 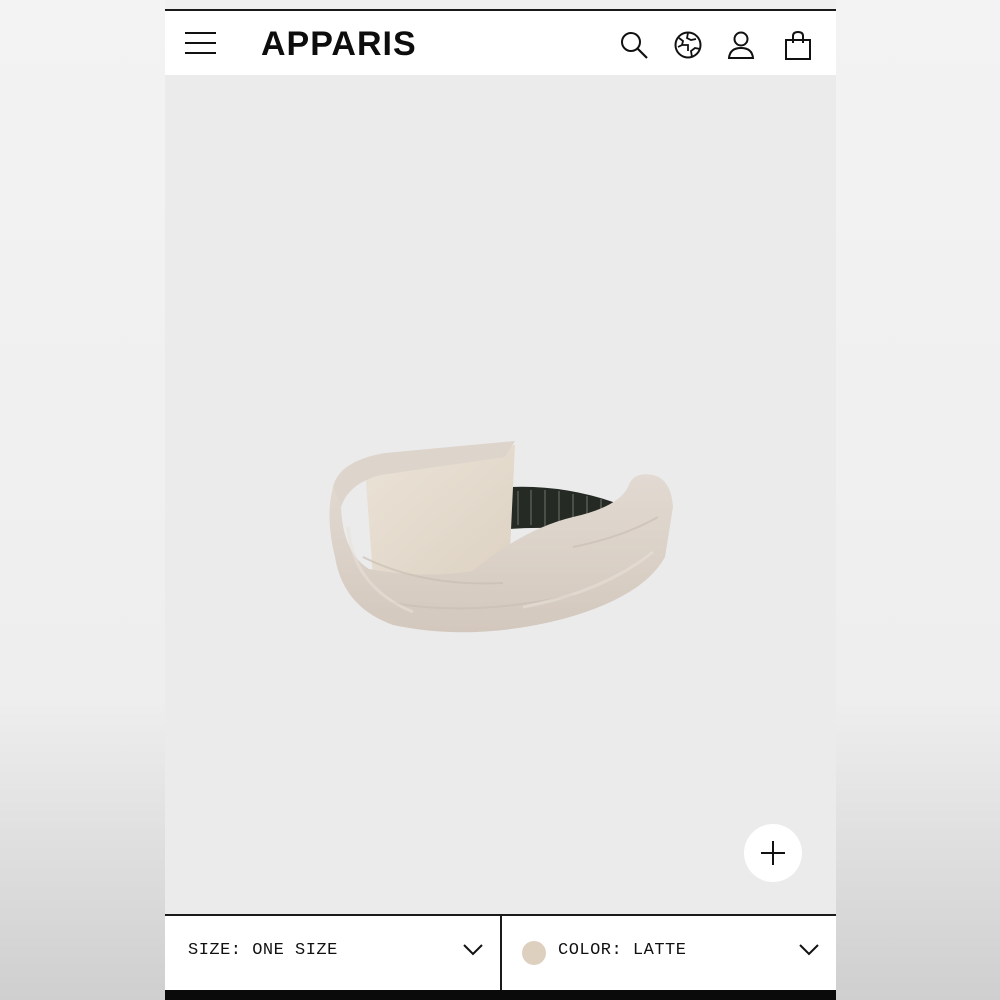 What do you see at coordinates (500, 42) in the screenshot?
I see `header: APPARIS` at bounding box center [500, 42].